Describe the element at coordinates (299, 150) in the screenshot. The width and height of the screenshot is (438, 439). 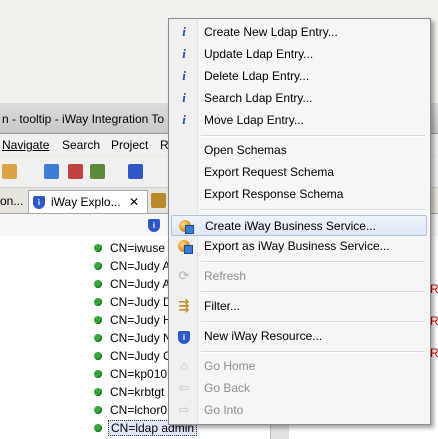
I see `menu-item-open-schemas: Open Schemas` at that location.